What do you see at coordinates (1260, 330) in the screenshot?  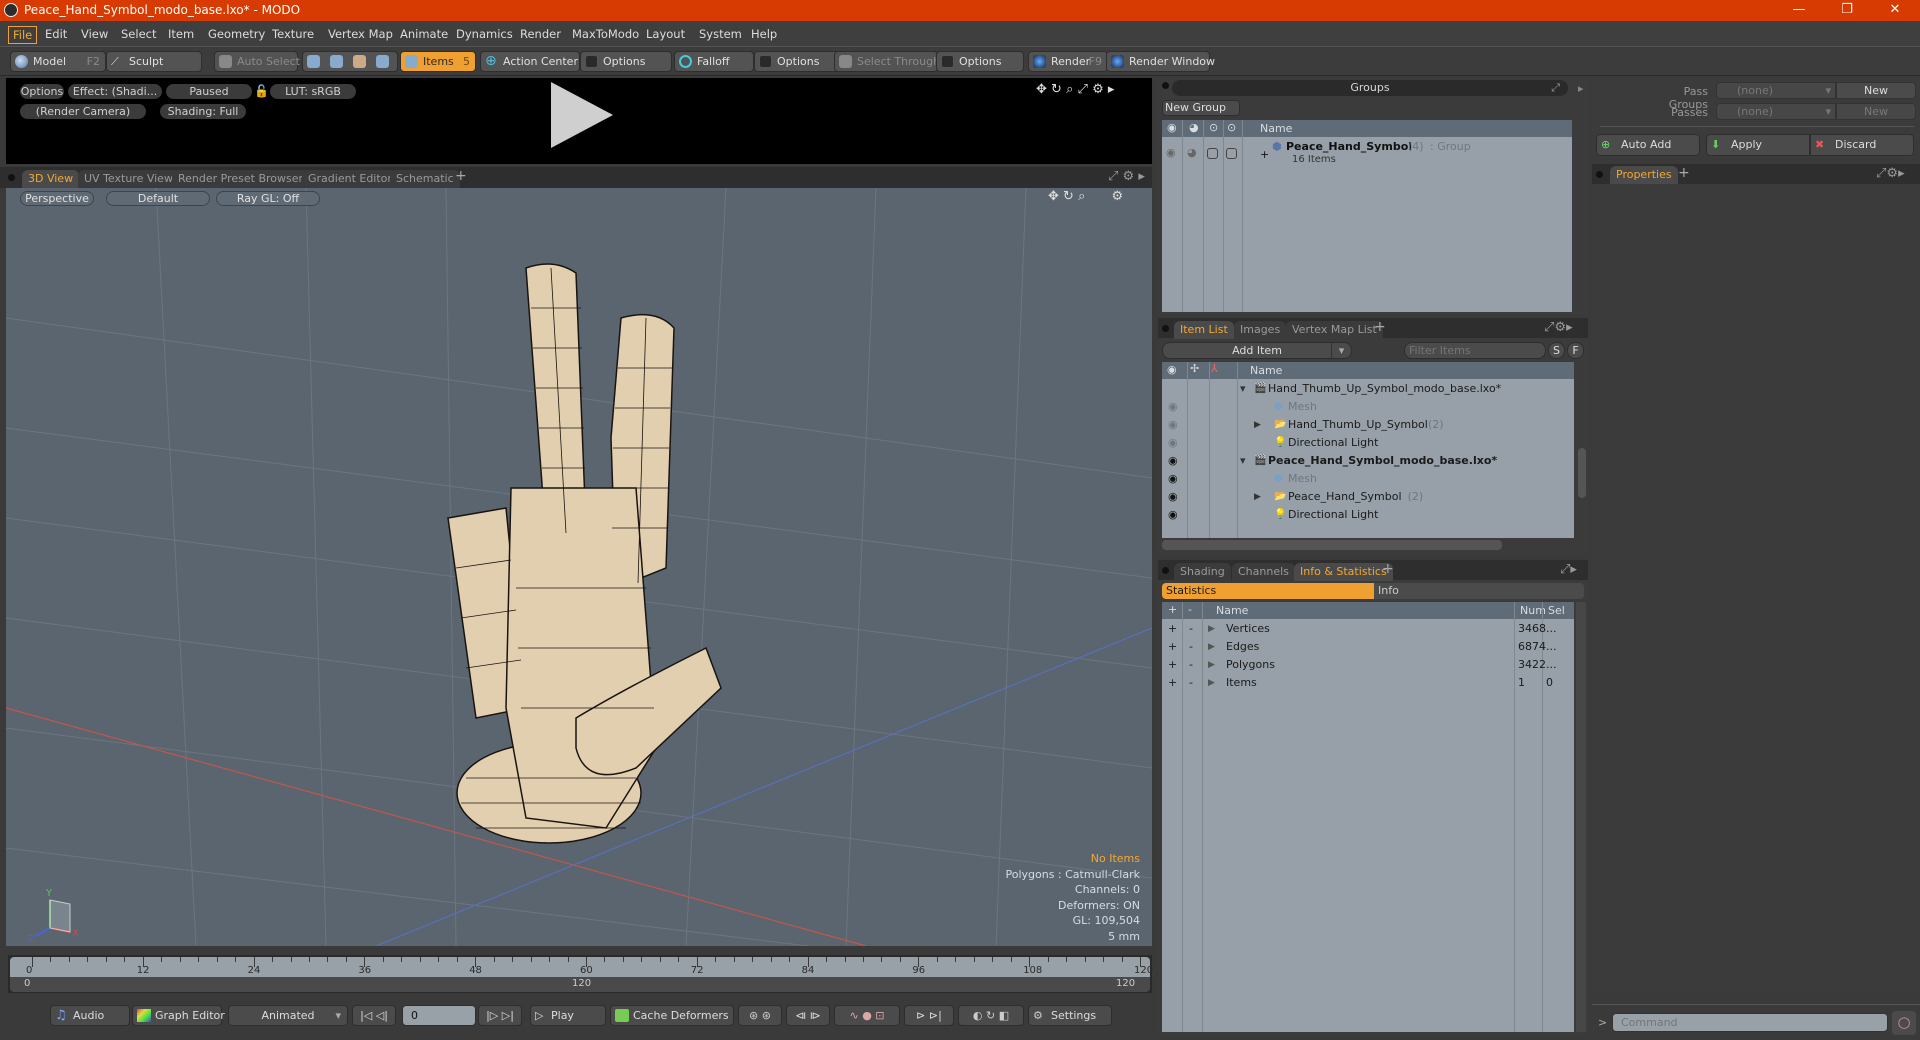 I see `tab-images: Images` at bounding box center [1260, 330].